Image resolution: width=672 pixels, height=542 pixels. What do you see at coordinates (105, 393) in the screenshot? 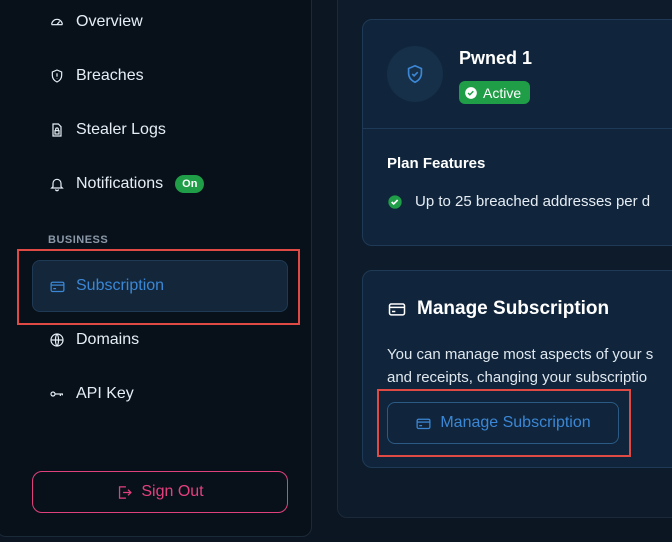
I see `sidebar-item-label: API Key` at bounding box center [105, 393].